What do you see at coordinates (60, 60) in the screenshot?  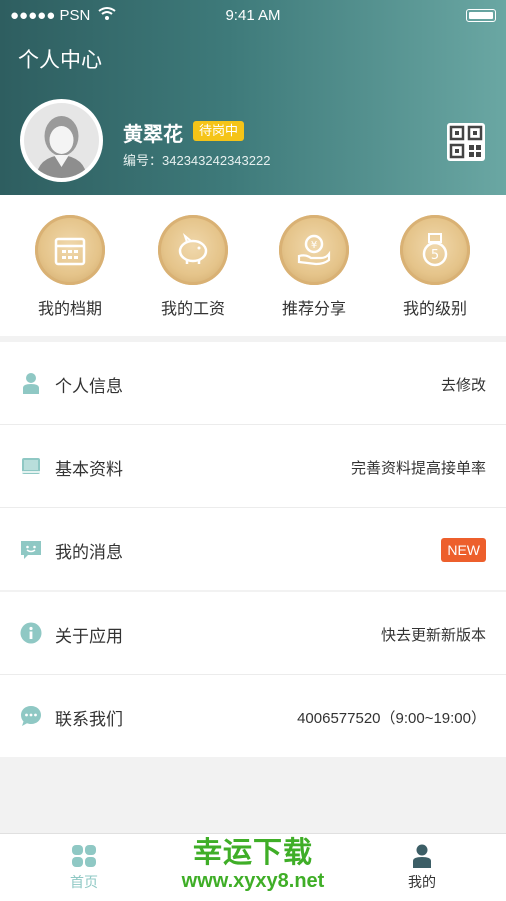 I see `page-title: 个人中心` at bounding box center [60, 60].